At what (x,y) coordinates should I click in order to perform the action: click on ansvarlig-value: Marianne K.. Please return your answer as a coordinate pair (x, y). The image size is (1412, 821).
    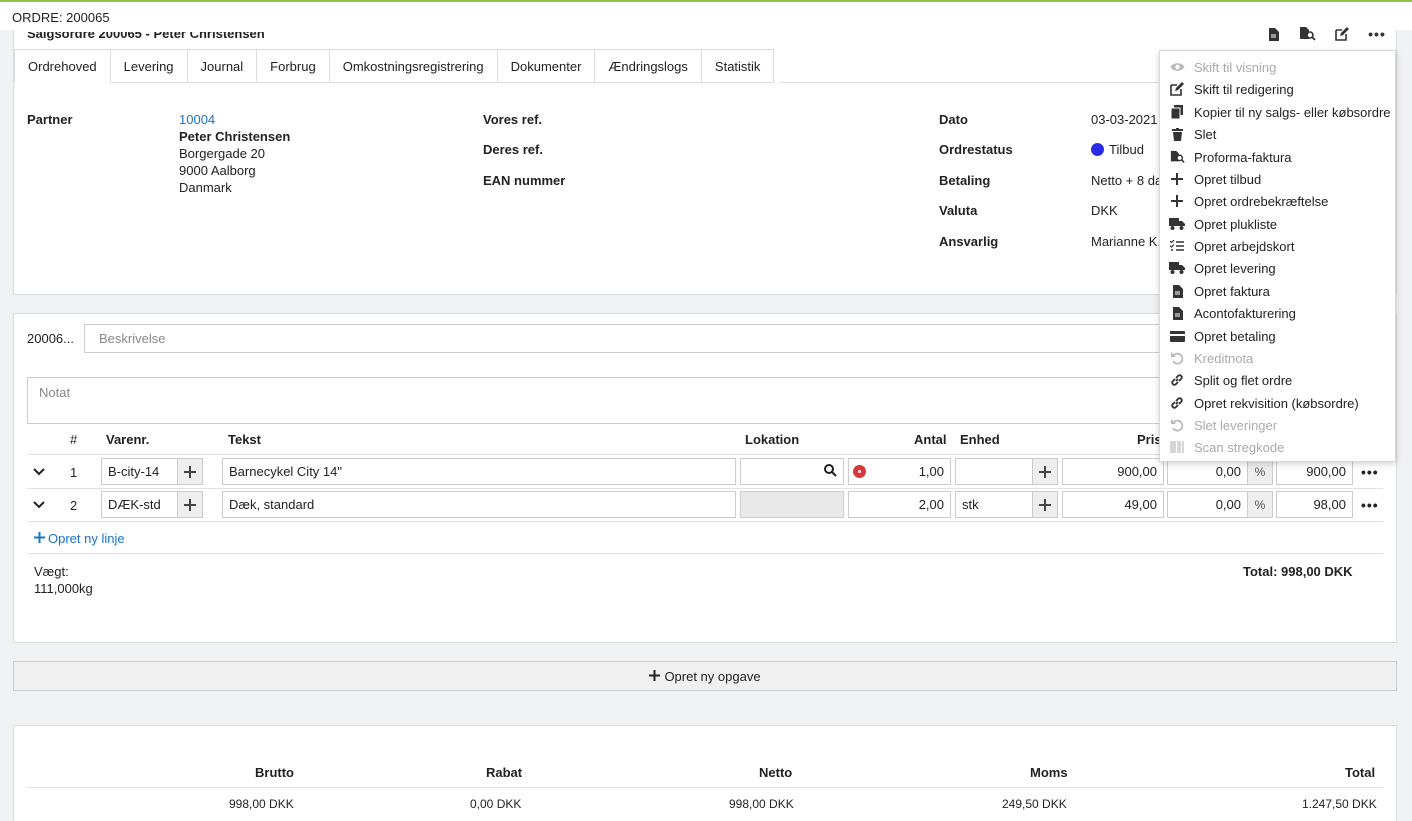
    Looking at the image, I should click on (1126, 241).